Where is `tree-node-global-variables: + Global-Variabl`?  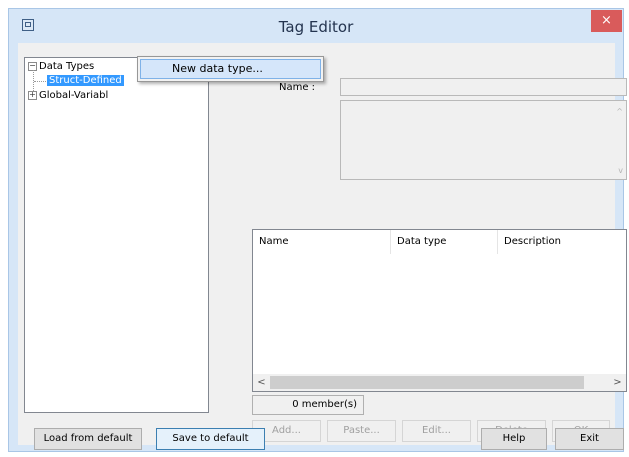
tree-node-global-variables: + Global-Variabl is located at coordinates (68, 96).